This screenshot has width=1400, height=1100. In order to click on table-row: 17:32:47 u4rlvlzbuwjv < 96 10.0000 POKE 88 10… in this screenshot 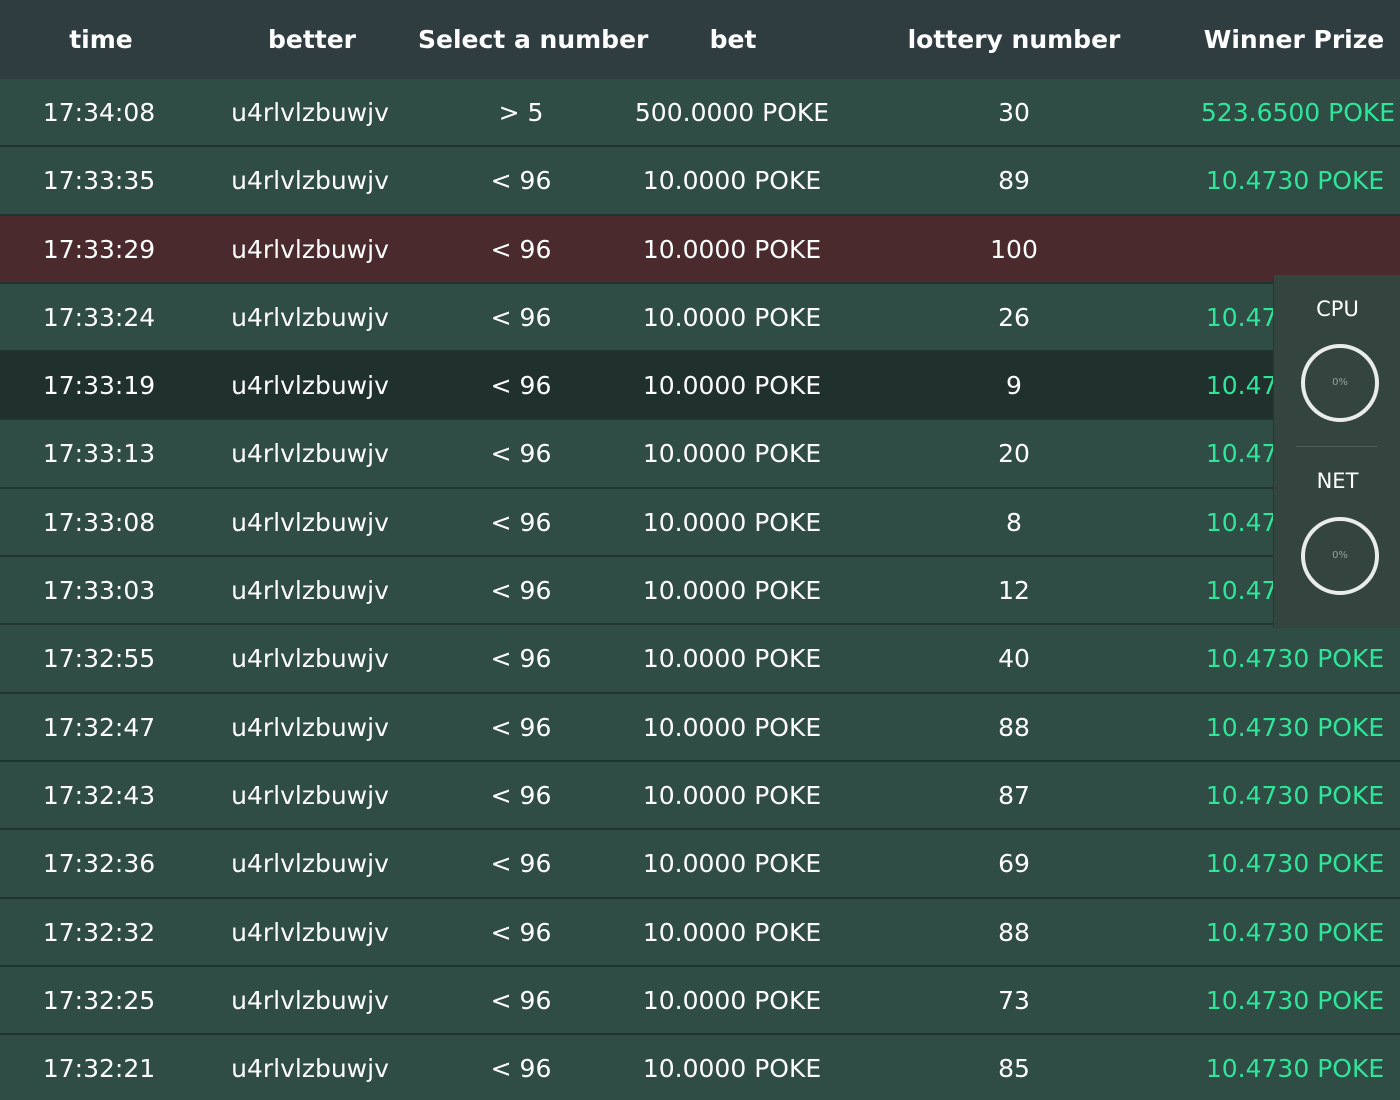, I will do `click(700, 727)`.